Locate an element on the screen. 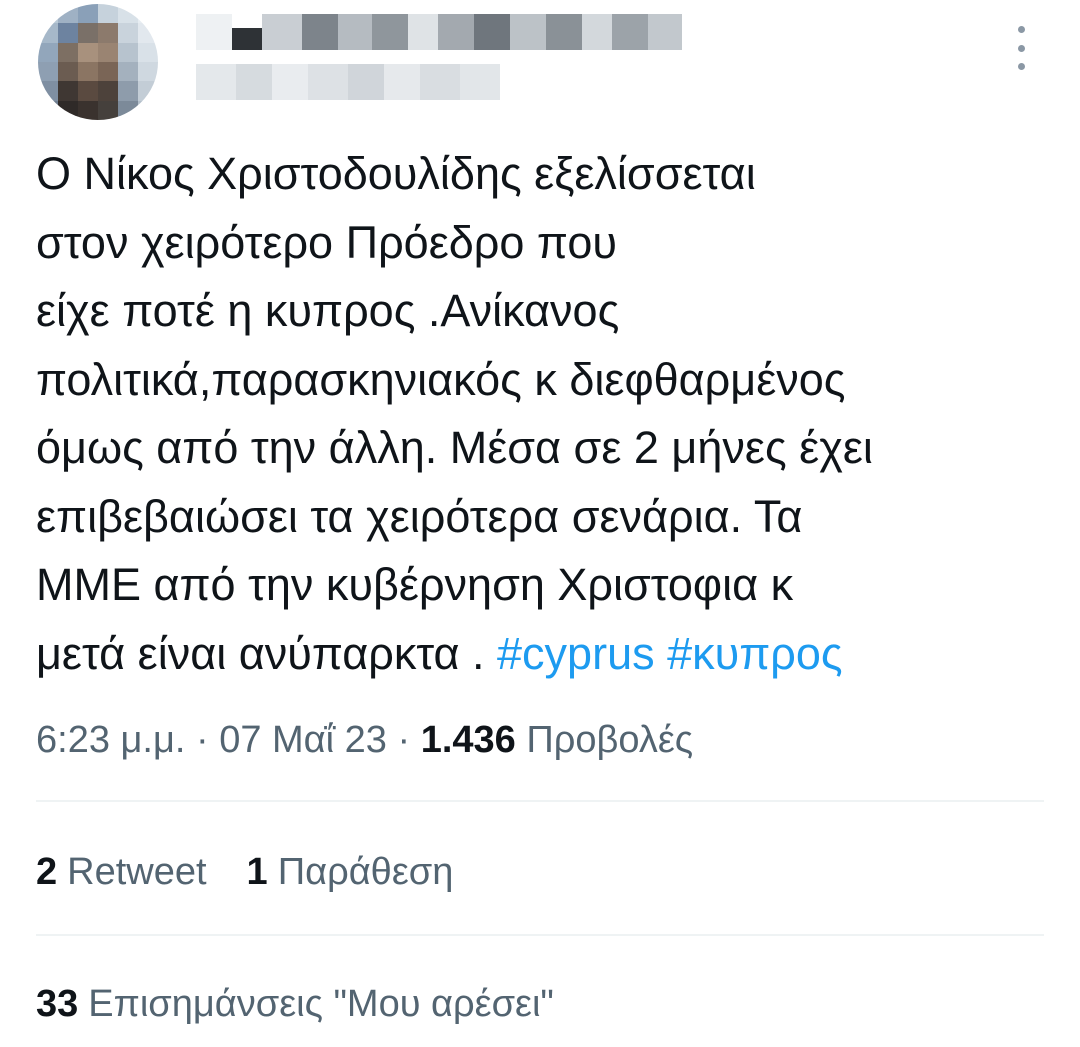 This screenshot has height=1047, width=1080. tweet-line-text: μετά είναι ανύπαρκτα . is located at coordinates (267, 653).